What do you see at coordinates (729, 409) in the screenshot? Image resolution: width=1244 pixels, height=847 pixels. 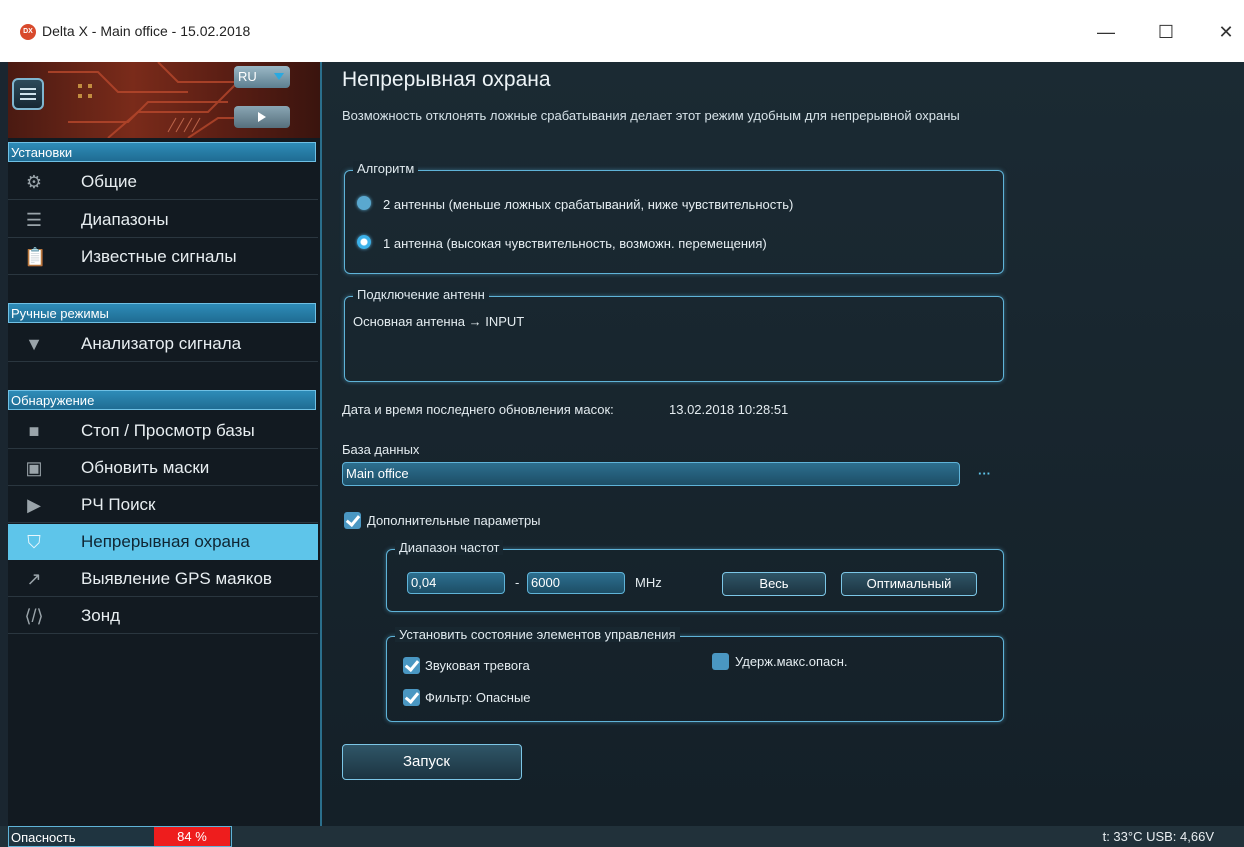 I see `masks-update-value: 13.02.2018 10:28:51` at bounding box center [729, 409].